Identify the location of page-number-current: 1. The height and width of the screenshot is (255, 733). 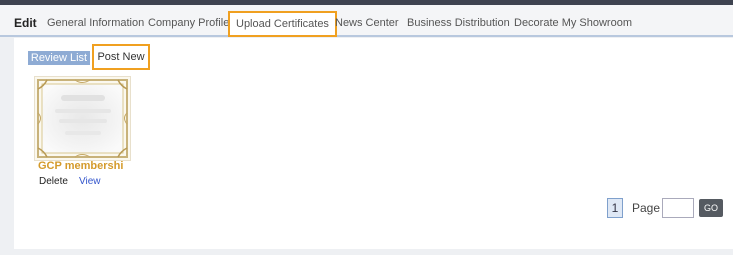
(615, 208).